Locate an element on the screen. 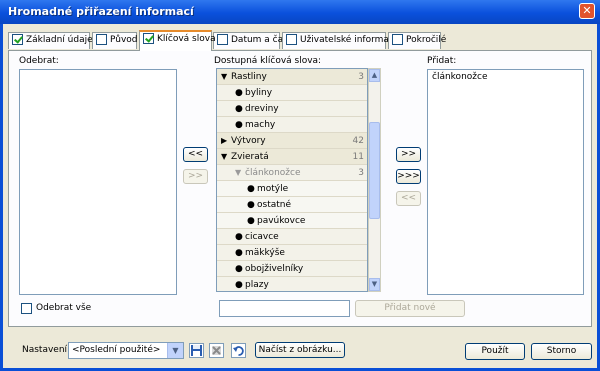  available-keywords-label: Dostupná klíčová slova: is located at coordinates (268, 61).